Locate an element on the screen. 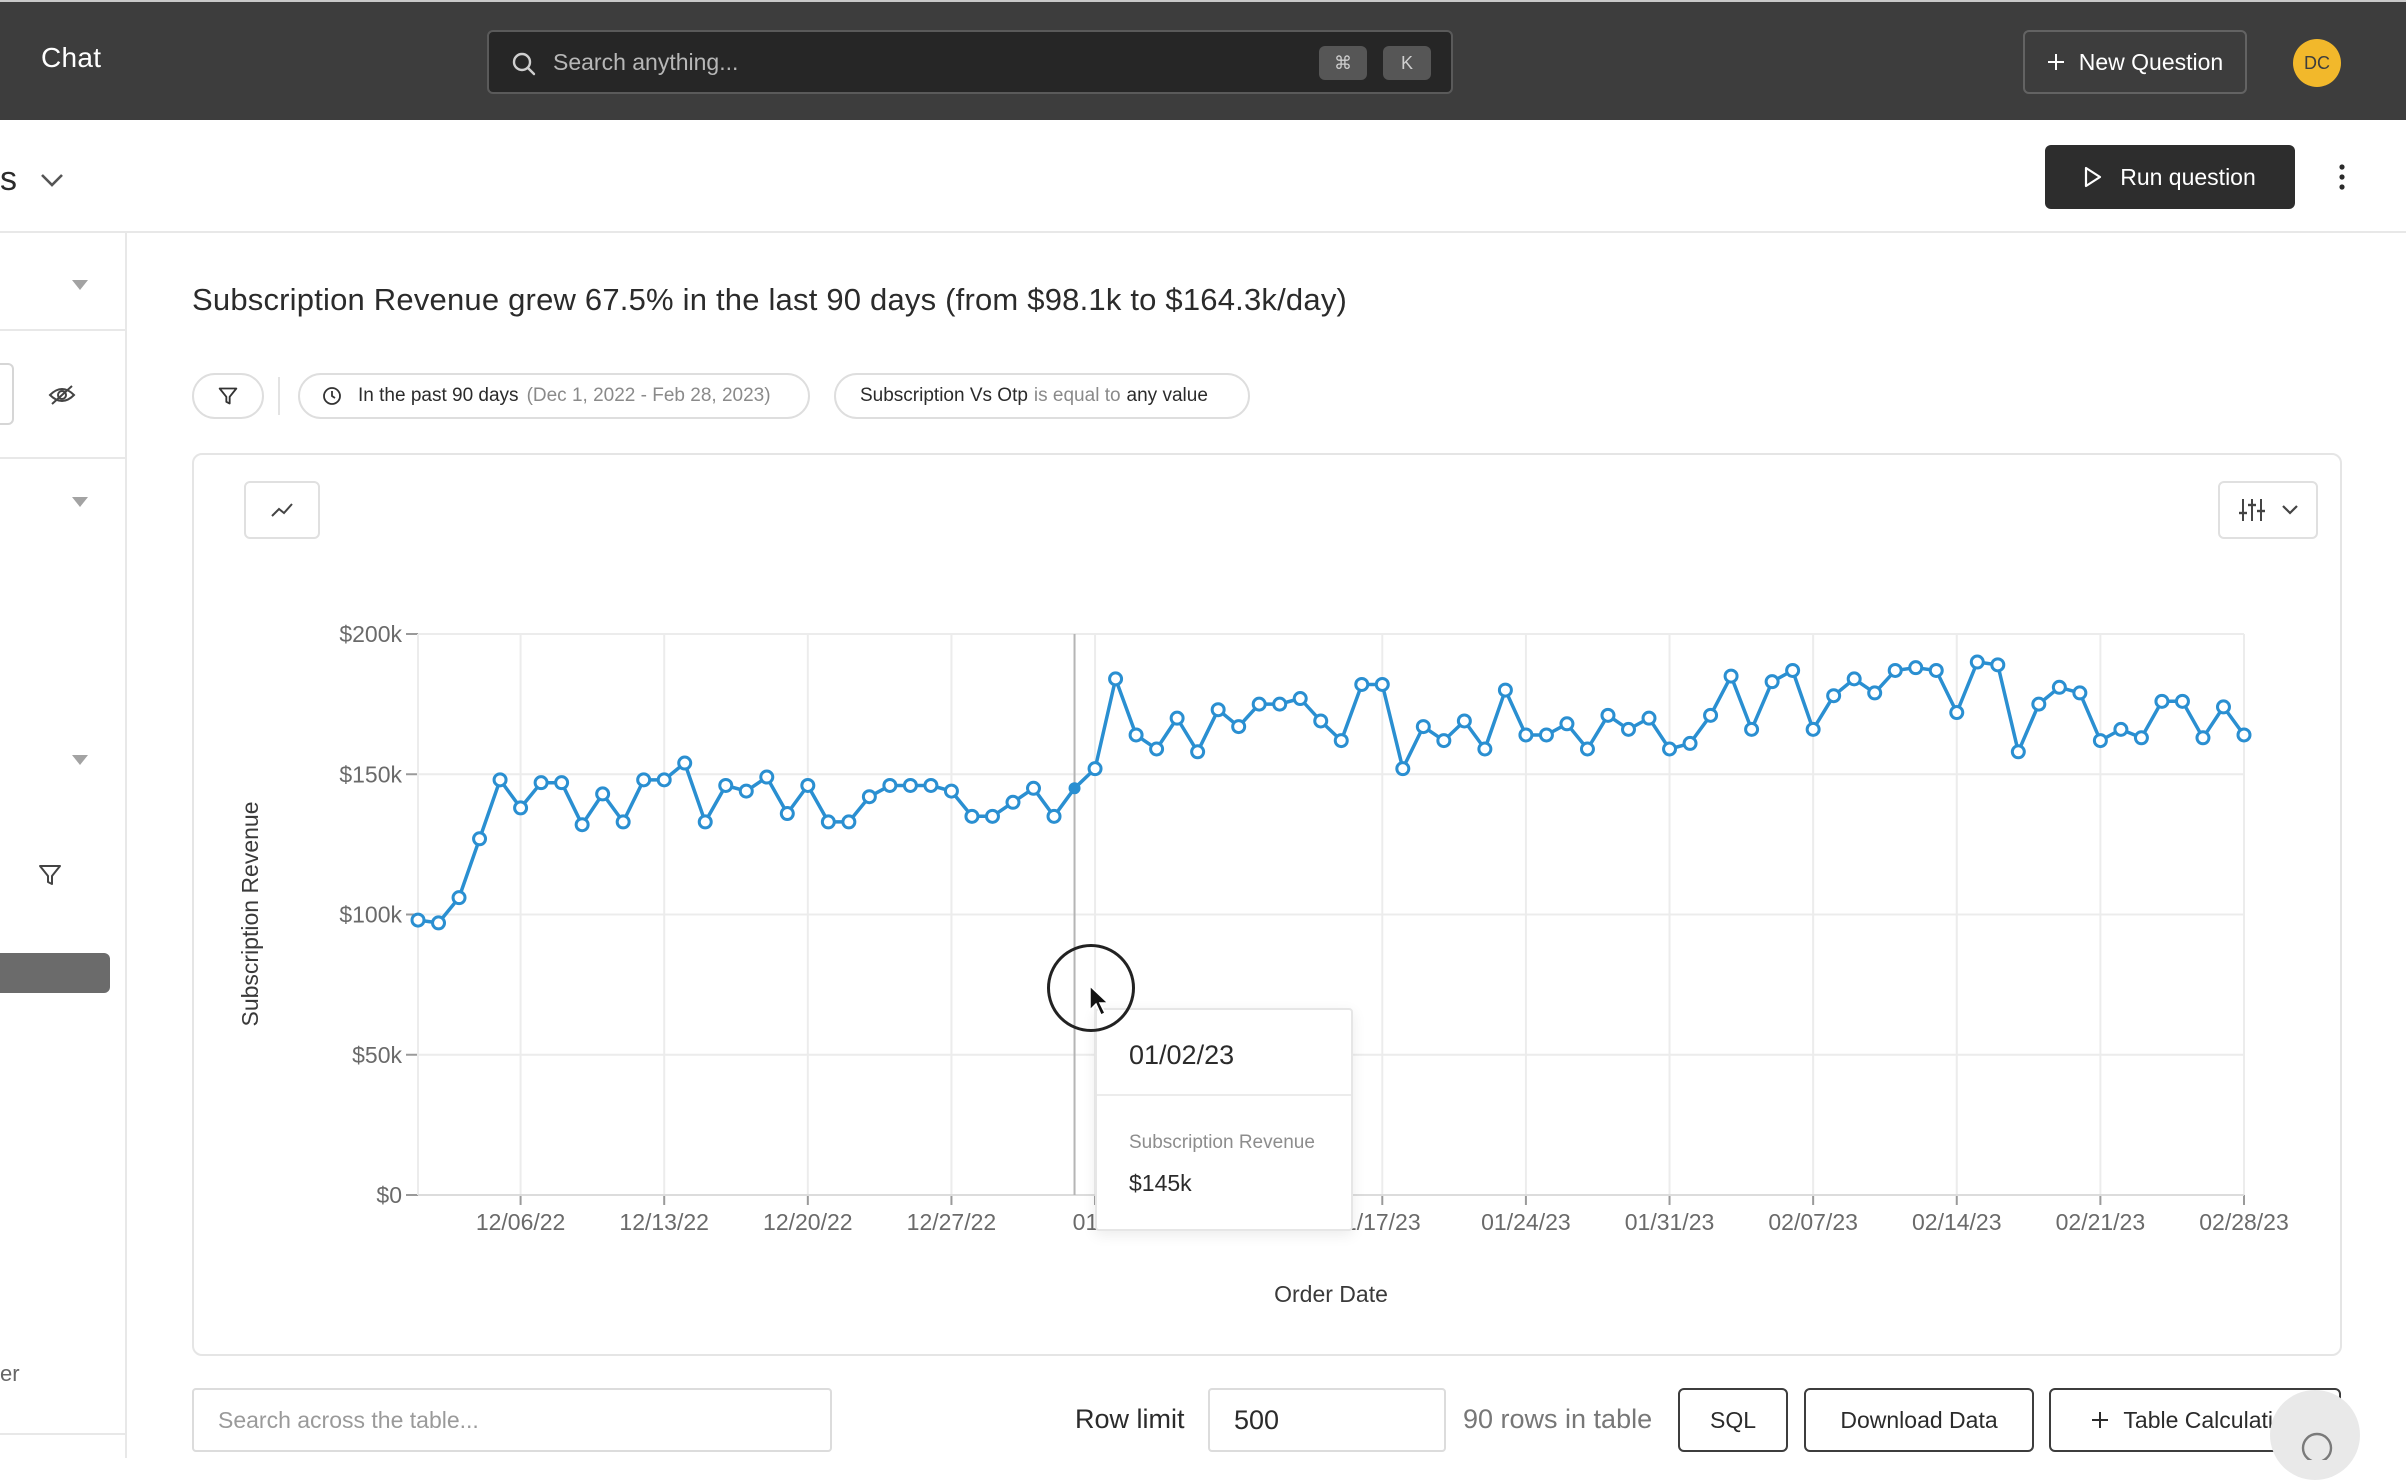  tooltip-divider is located at coordinates (1224, 1095).